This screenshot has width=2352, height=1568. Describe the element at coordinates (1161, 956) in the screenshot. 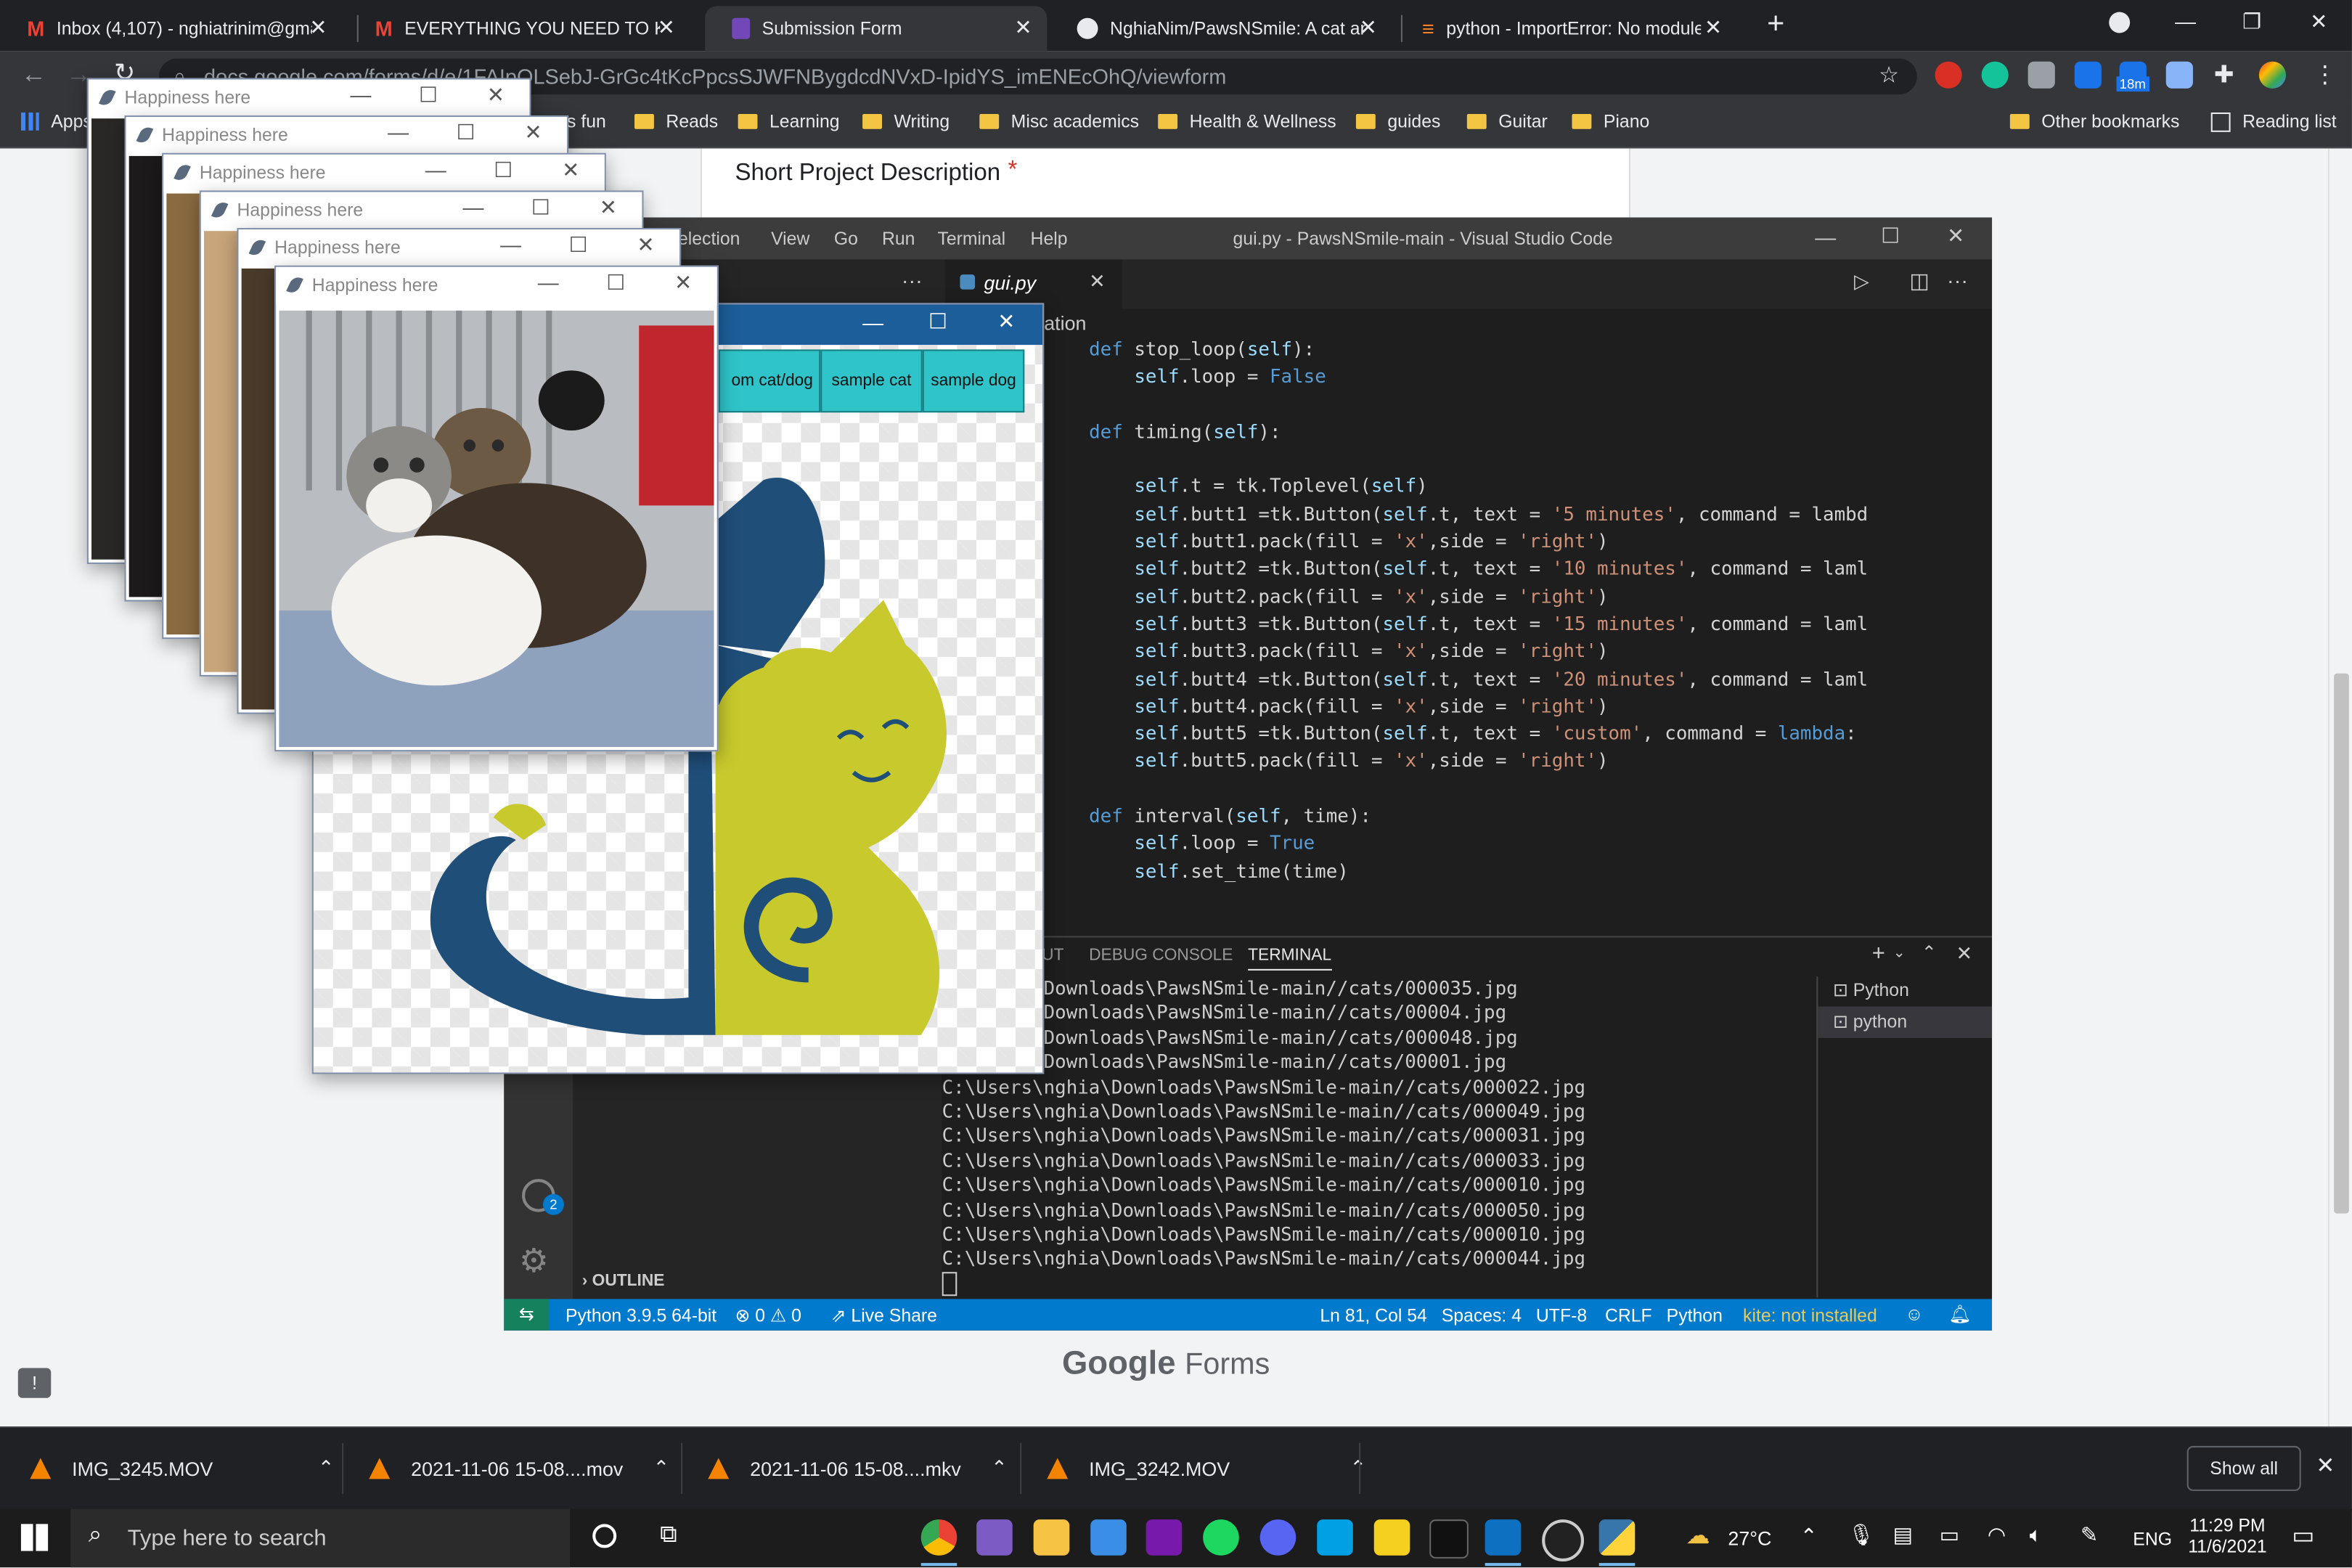

I see `panel-tab-debug-console: DEBUG CONSOLE` at that location.